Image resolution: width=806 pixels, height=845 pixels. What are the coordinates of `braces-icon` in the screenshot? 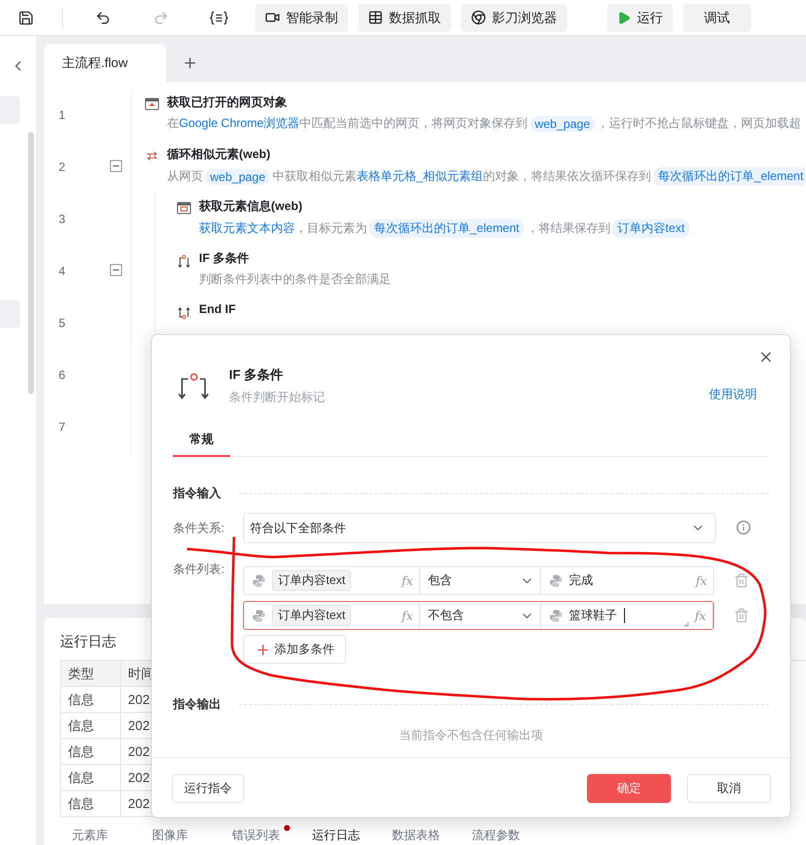 It's located at (219, 18).